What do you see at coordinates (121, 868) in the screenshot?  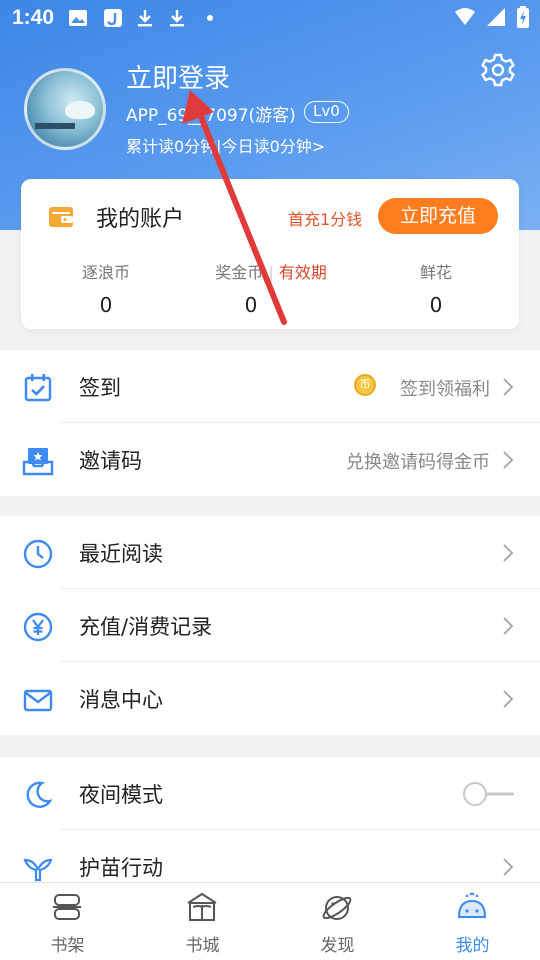 I see `menu-label: 护苗行动` at bounding box center [121, 868].